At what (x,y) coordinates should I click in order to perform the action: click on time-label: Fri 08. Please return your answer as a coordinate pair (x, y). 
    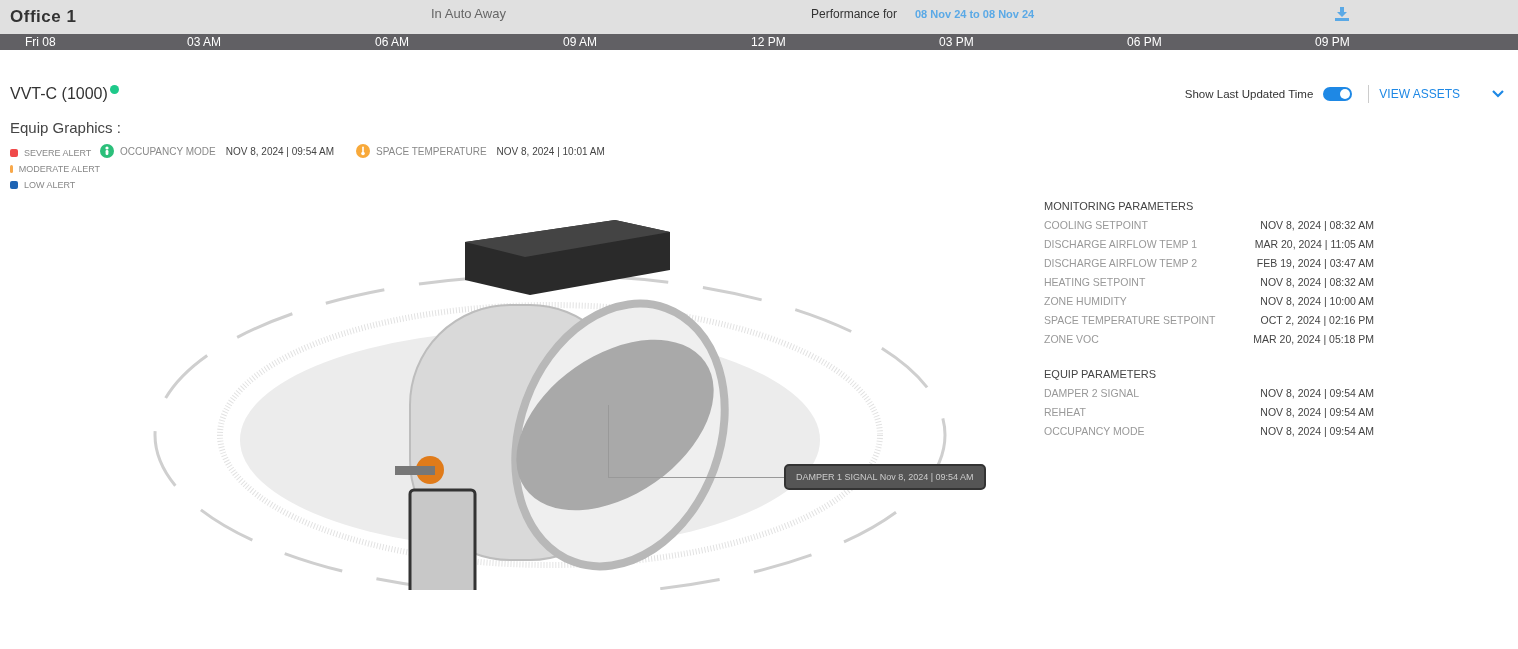
    Looking at the image, I should click on (41, 42).